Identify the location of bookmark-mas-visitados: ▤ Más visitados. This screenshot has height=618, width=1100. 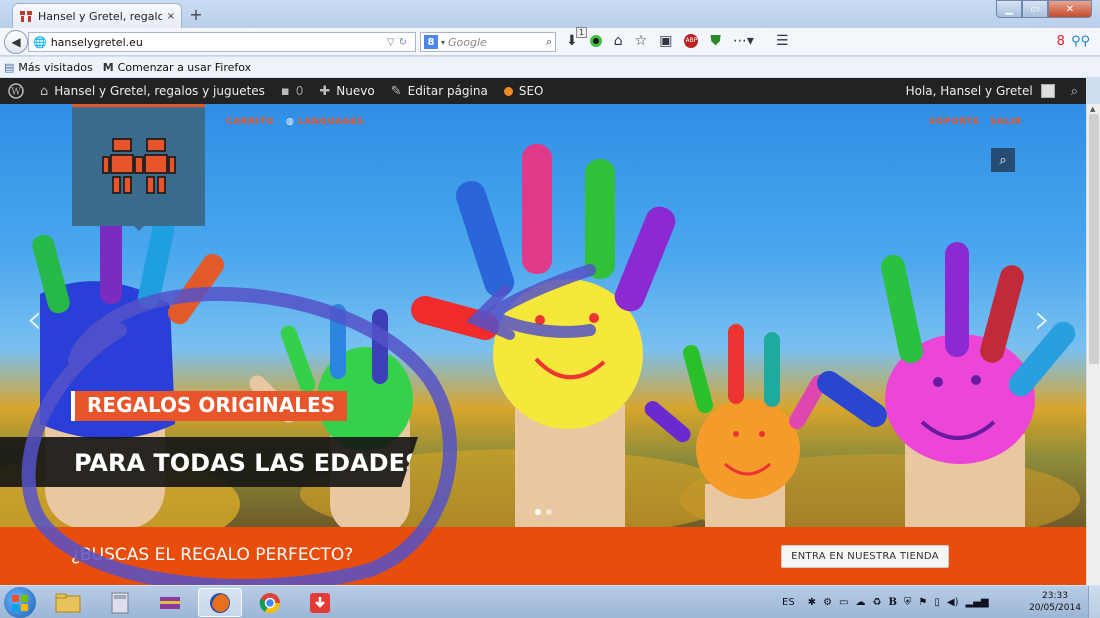
(48, 67).